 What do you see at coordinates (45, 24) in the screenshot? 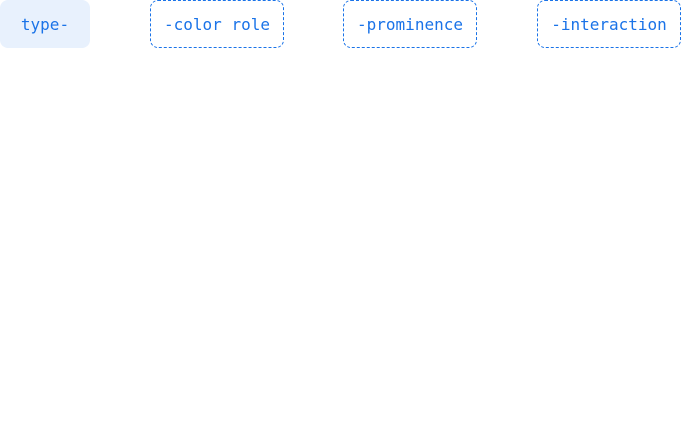
I see `type-token: type-` at bounding box center [45, 24].